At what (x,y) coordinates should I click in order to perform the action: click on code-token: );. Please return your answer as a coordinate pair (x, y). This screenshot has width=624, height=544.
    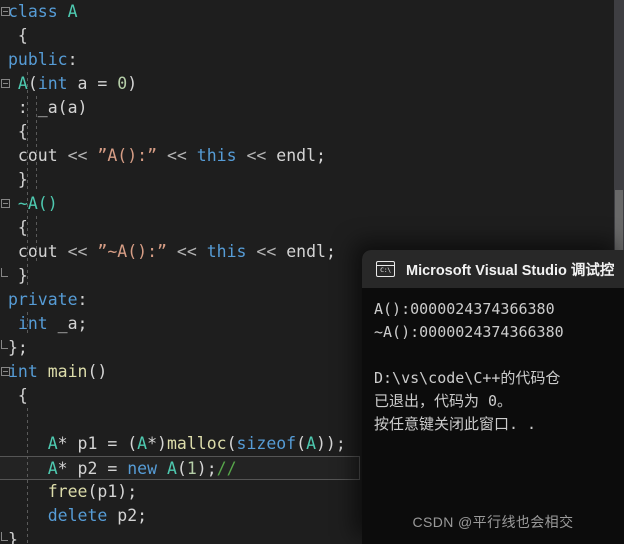
    Looking at the image, I should click on (206, 468).